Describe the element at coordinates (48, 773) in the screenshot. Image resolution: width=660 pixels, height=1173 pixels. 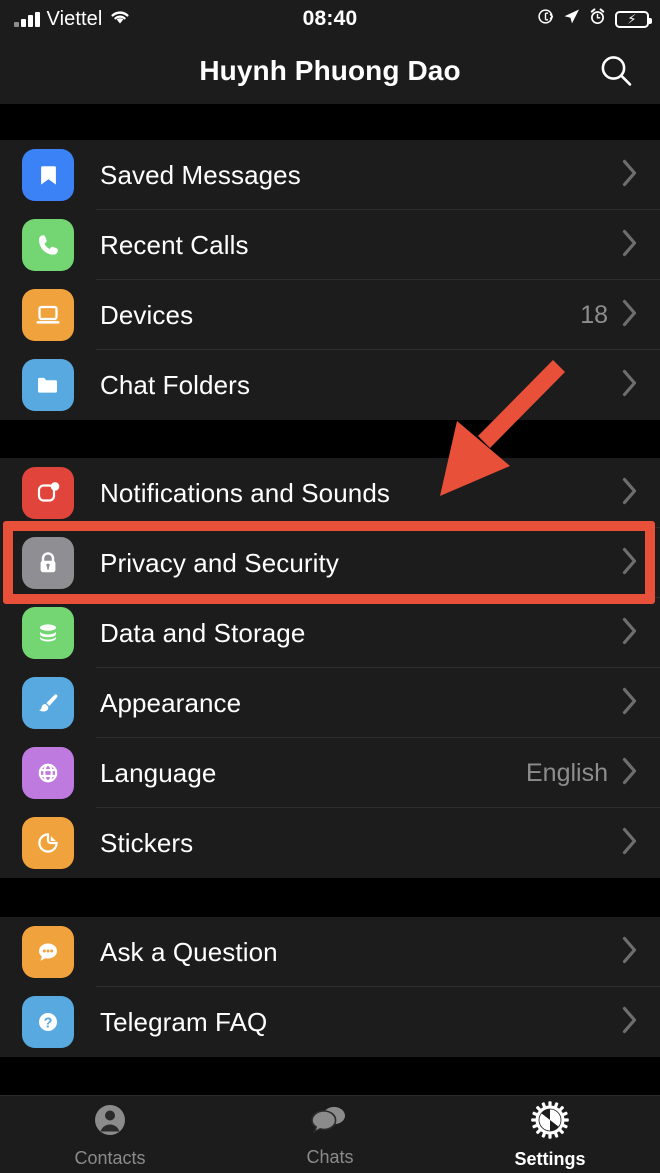
I see `globe-icon` at that location.